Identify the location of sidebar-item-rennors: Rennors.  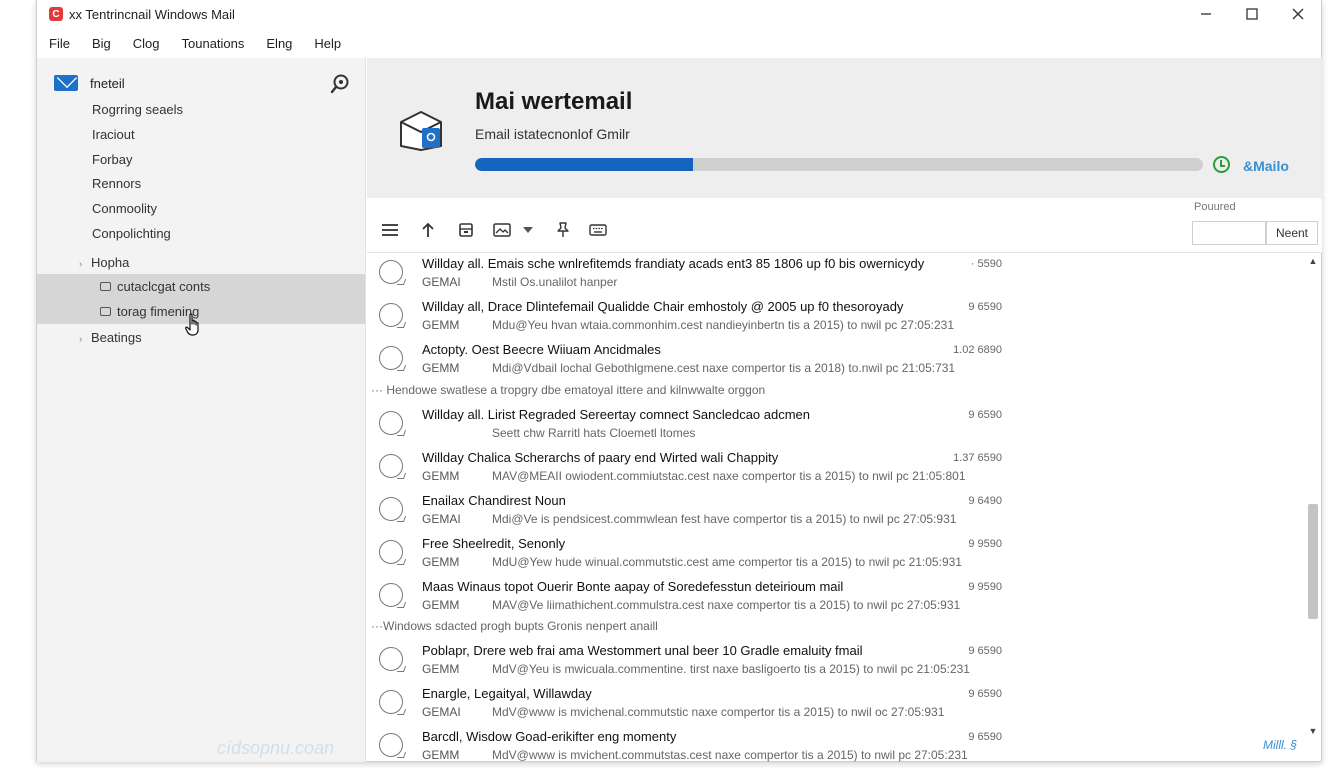
(116, 183).